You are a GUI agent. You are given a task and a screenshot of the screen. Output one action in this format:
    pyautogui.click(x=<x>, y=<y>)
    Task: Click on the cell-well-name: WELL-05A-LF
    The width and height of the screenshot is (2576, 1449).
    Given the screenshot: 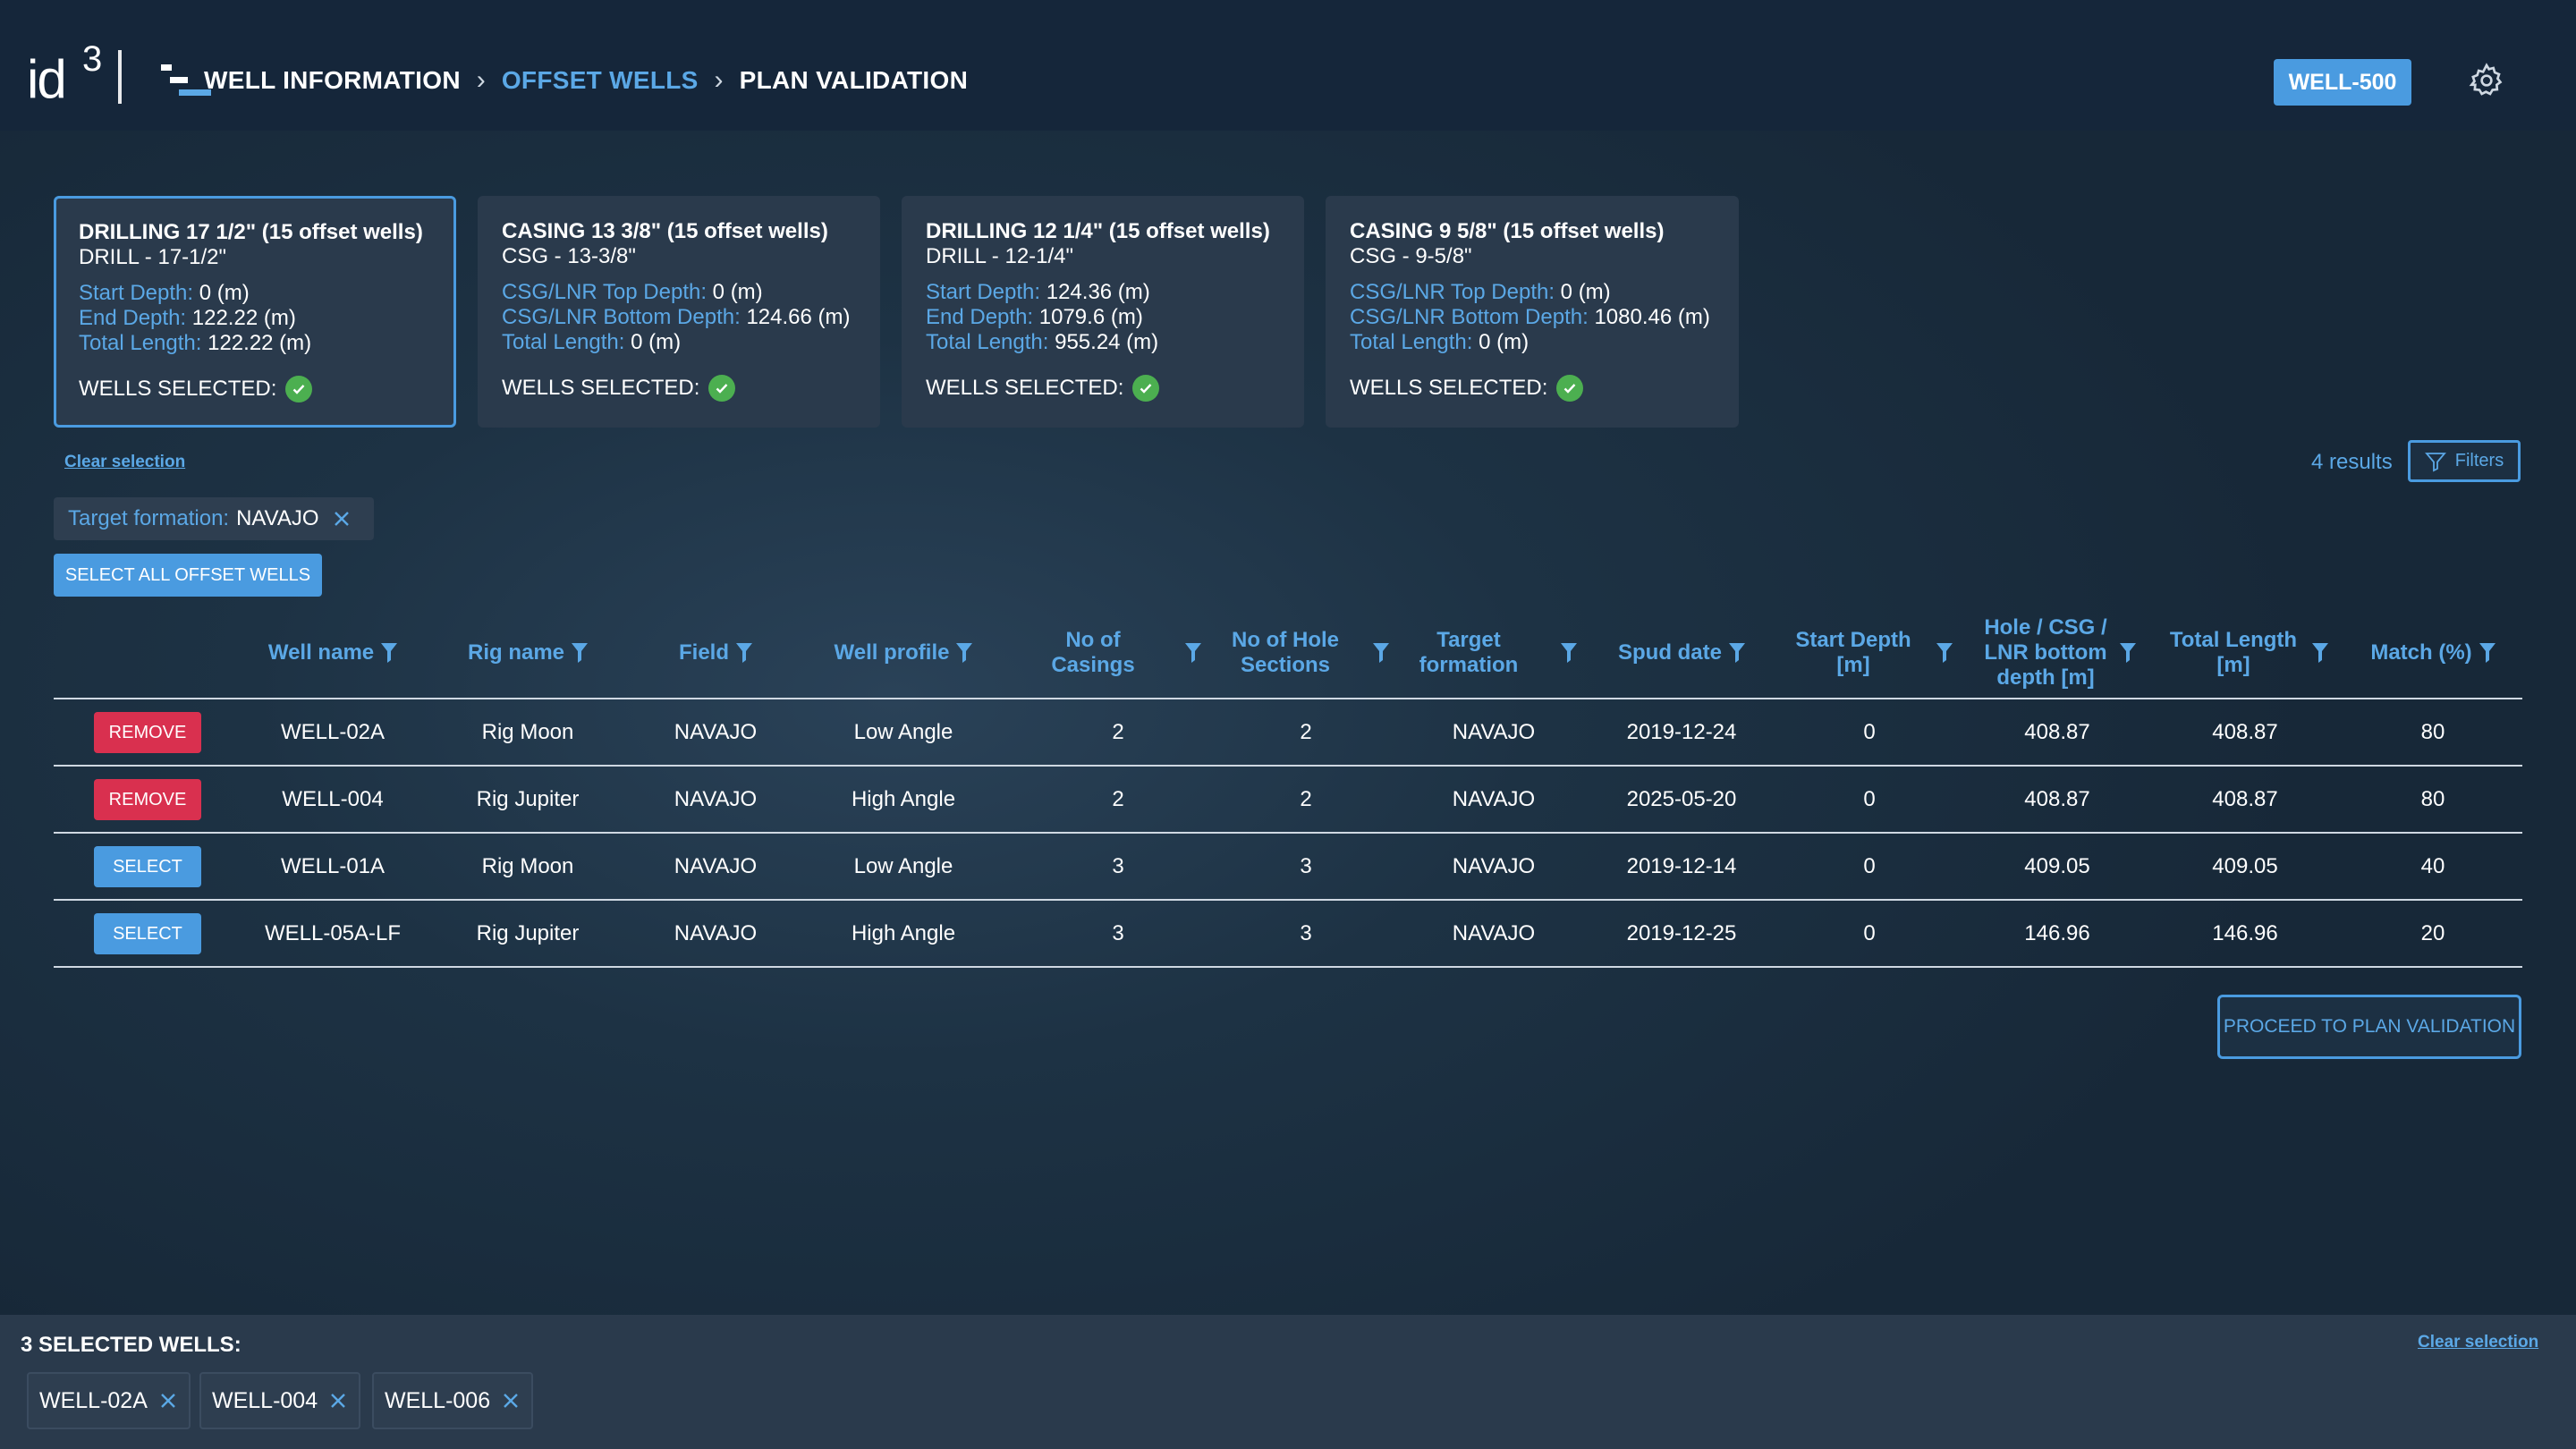 What is the action you would take?
    pyautogui.click(x=333, y=933)
    